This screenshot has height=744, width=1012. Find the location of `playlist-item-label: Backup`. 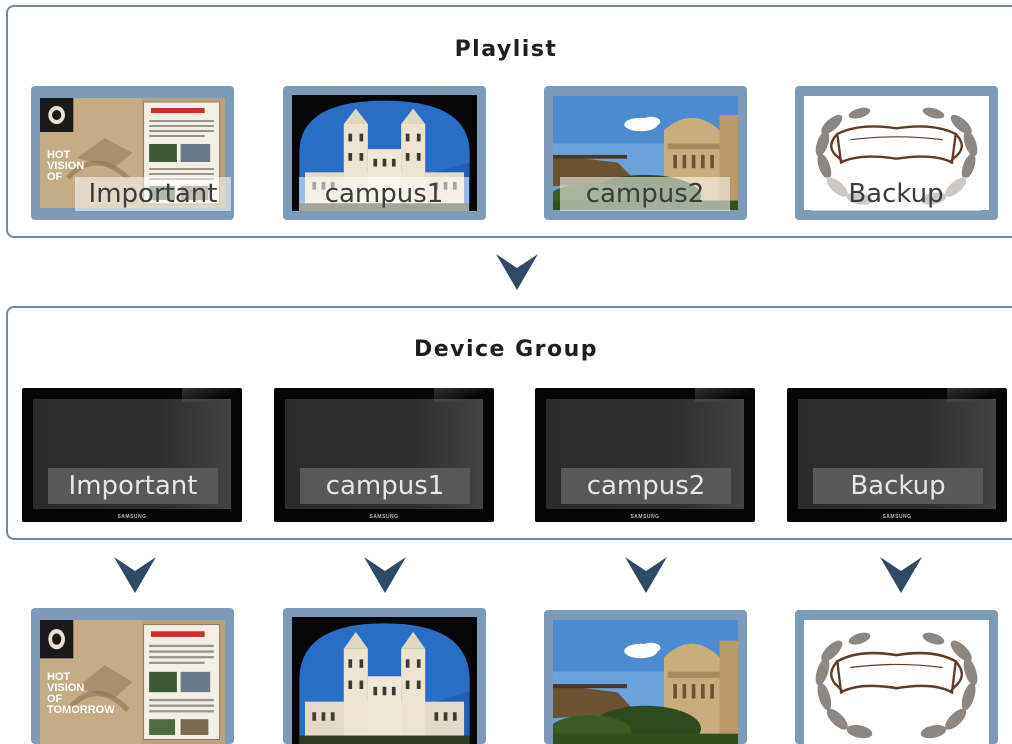

playlist-item-label: Backup is located at coordinates (896, 194).